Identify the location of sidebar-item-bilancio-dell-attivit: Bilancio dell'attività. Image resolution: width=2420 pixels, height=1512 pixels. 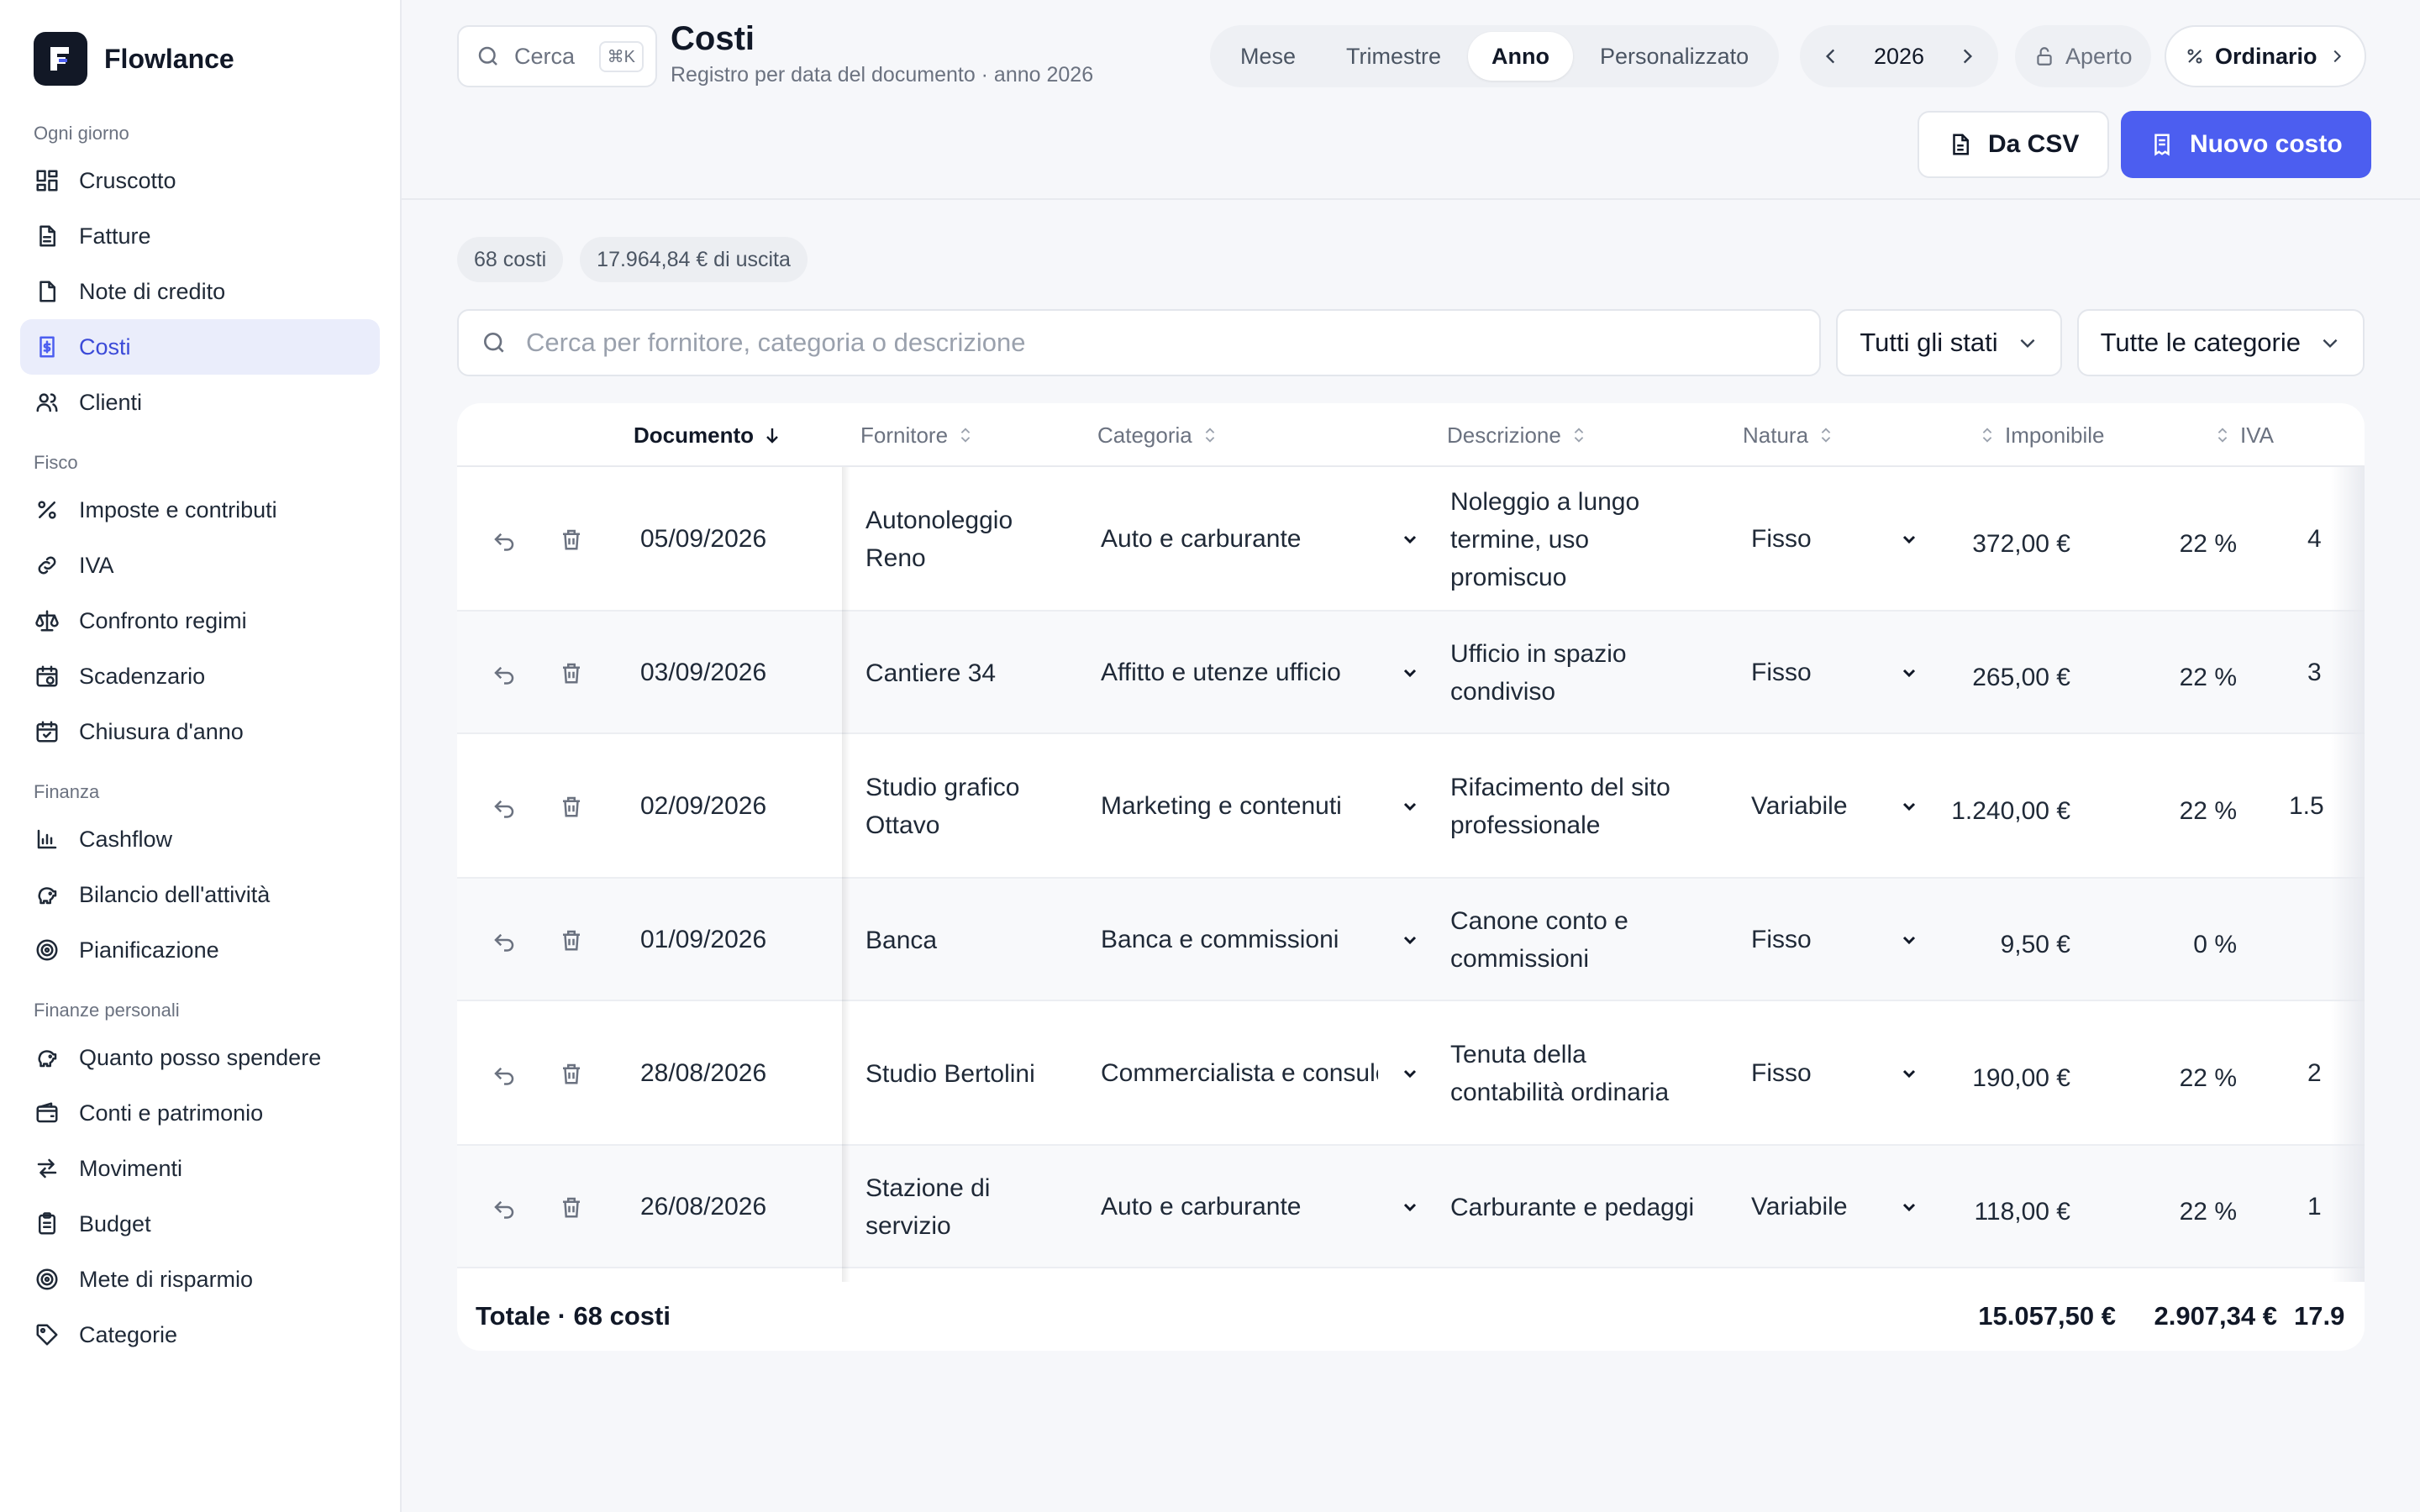
(200, 894).